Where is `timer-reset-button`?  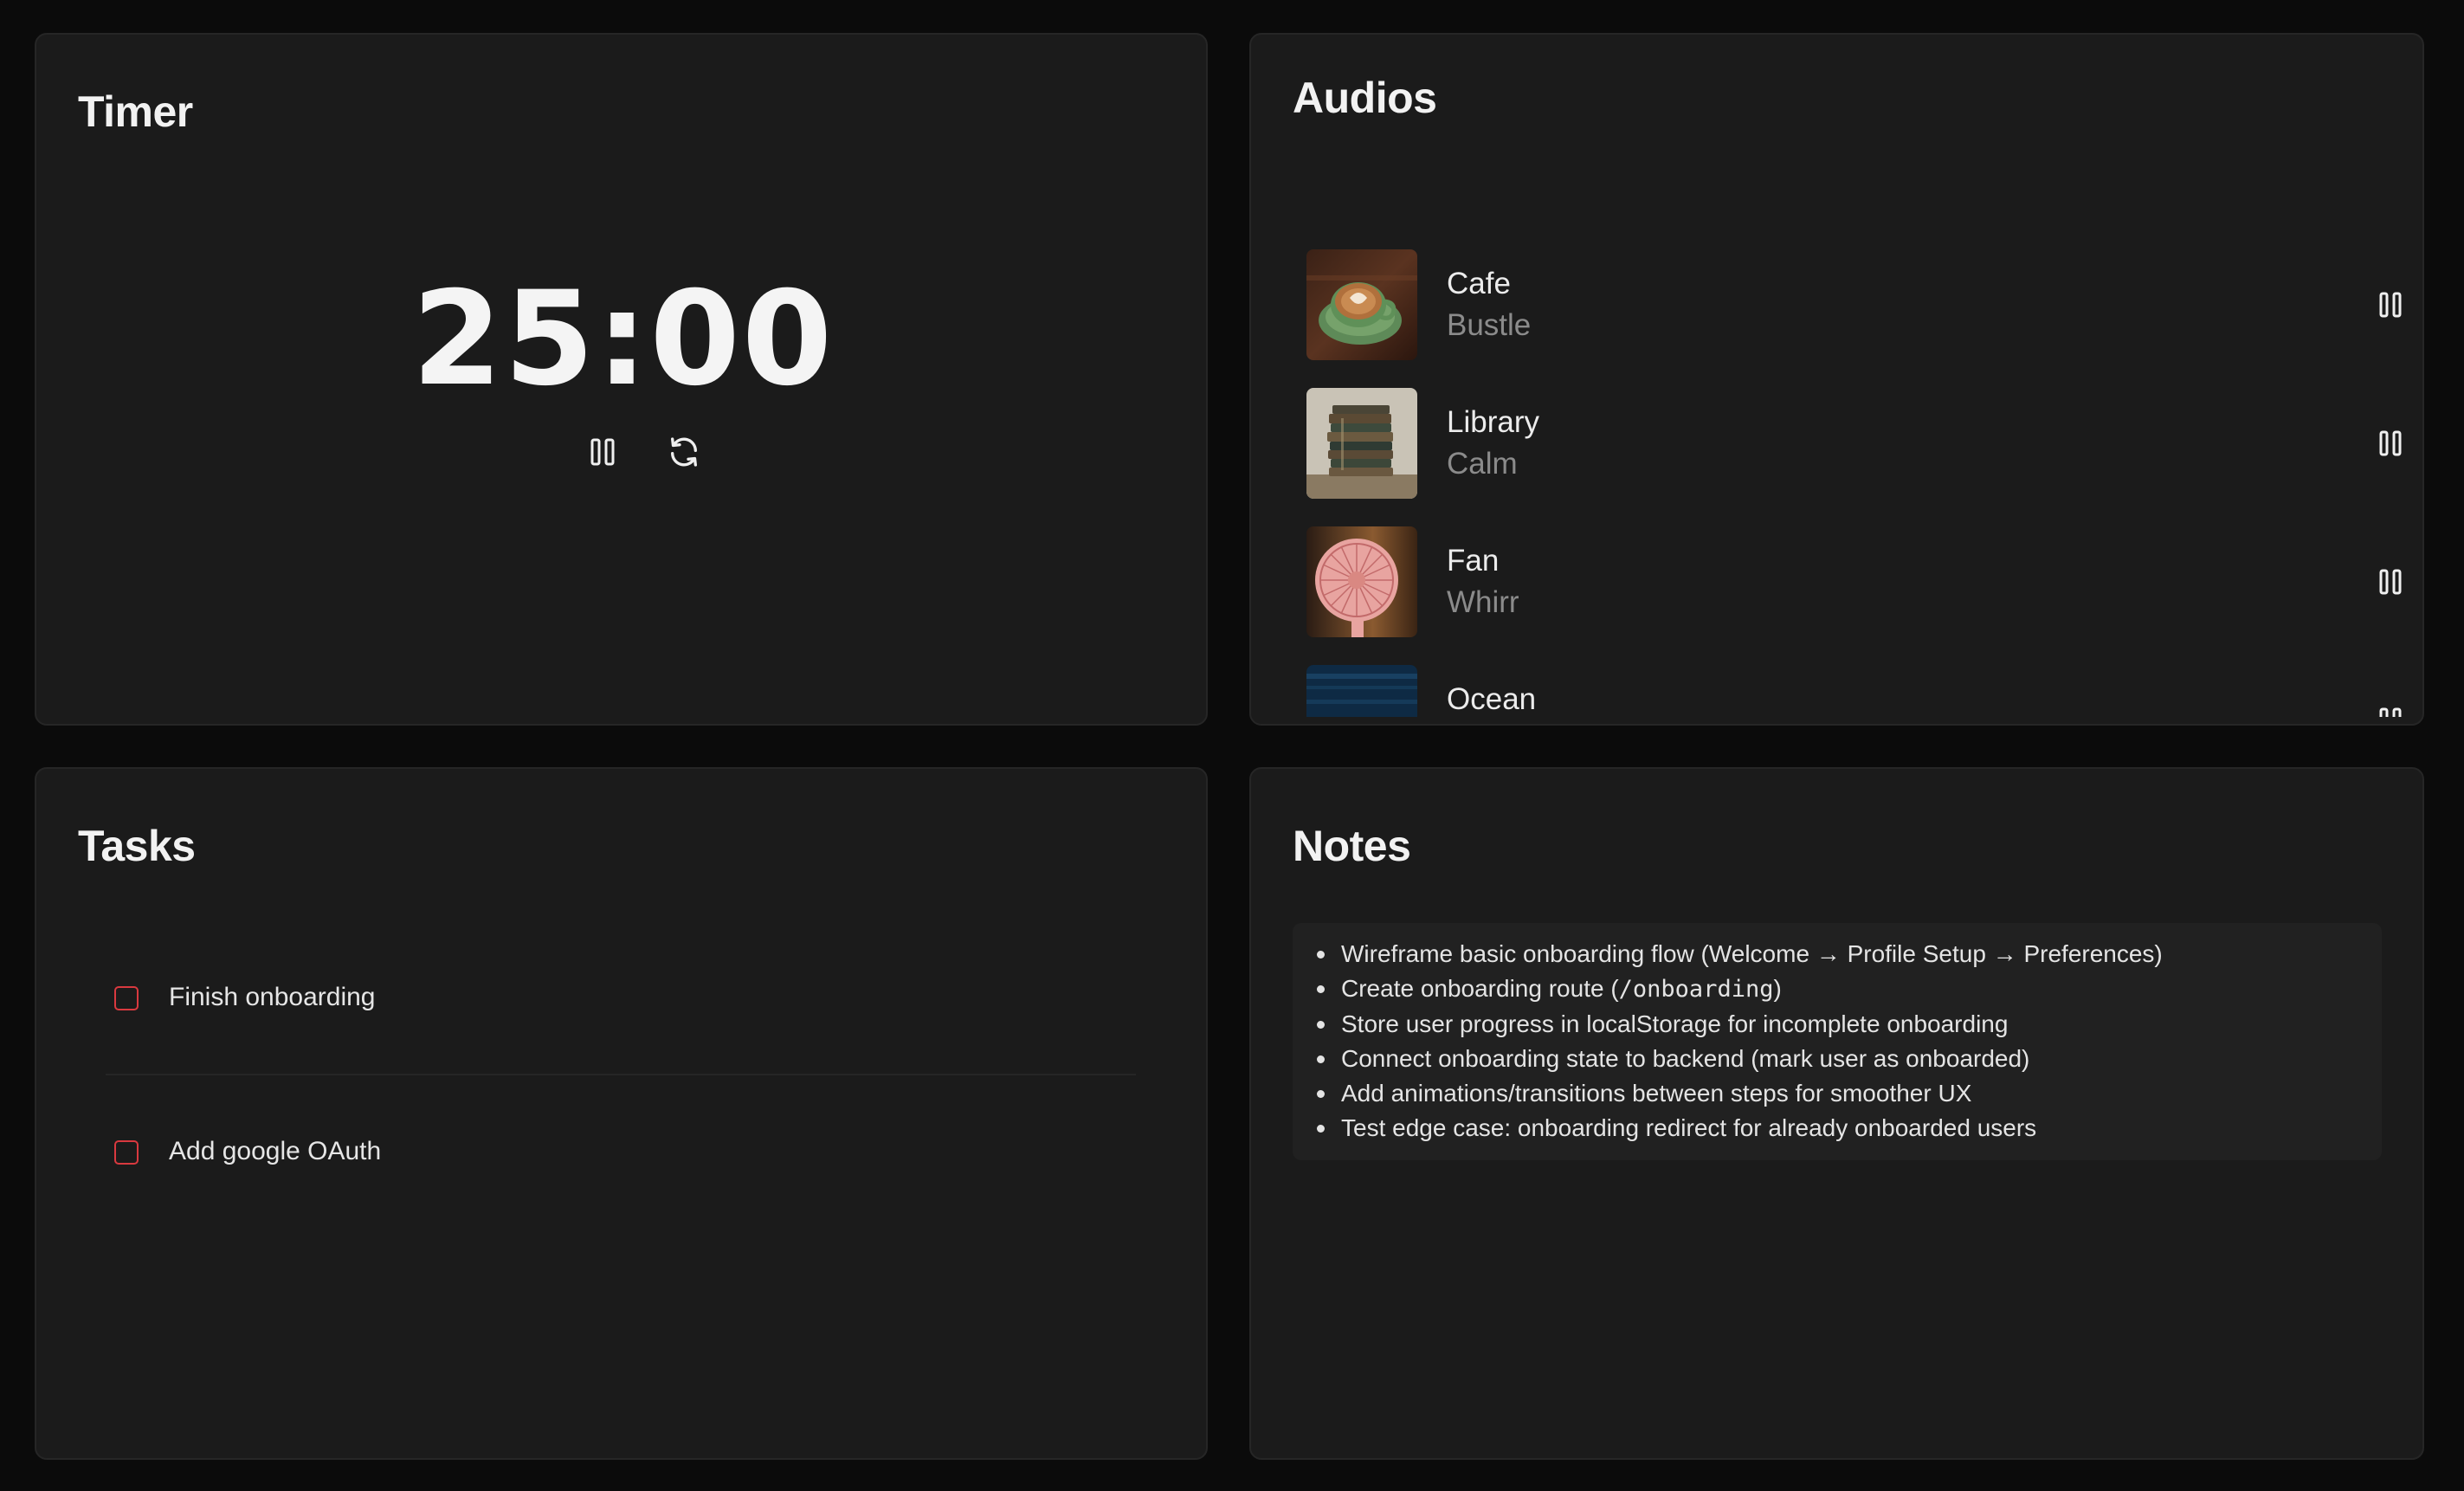
timer-reset-button is located at coordinates (684, 452).